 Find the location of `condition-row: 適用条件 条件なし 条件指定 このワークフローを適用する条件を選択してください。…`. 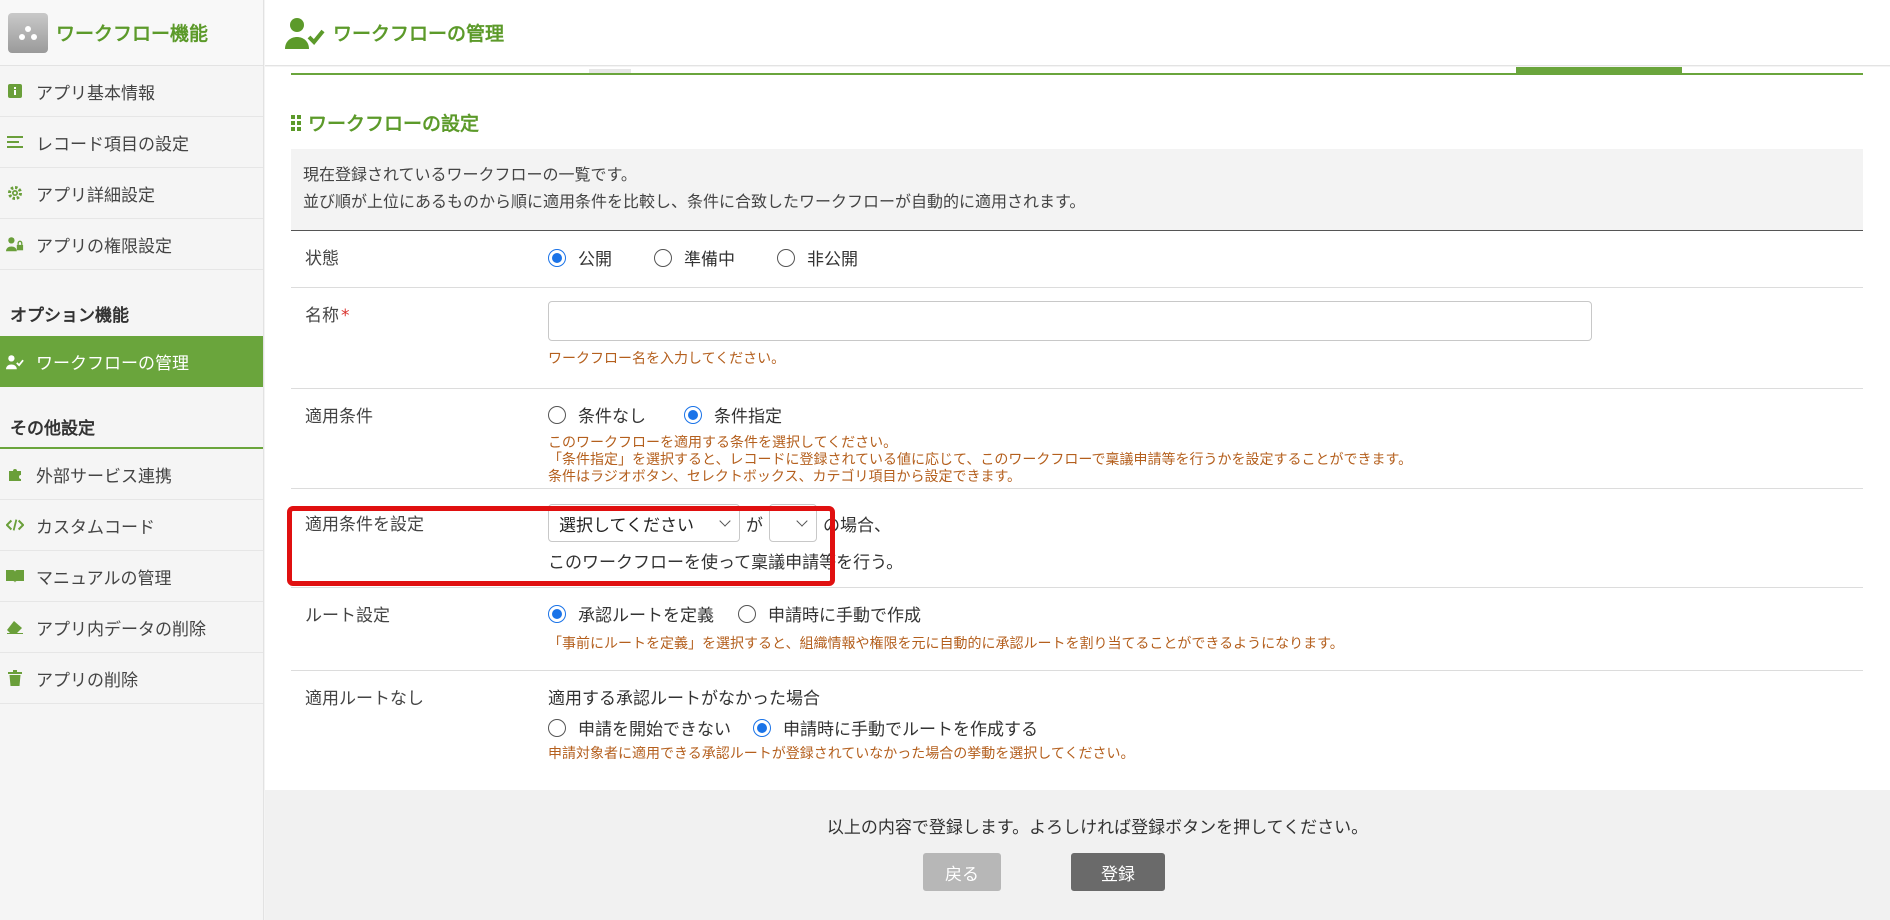

condition-row: 適用条件 条件なし 条件指定 このワークフローを適用する条件を選択してください。… is located at coordinates (1077, 439).